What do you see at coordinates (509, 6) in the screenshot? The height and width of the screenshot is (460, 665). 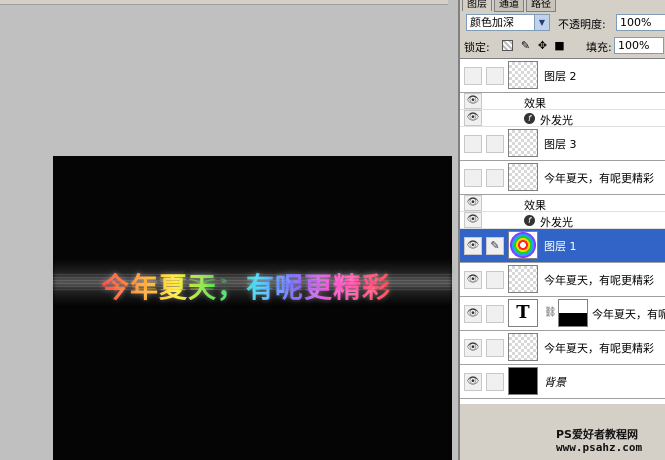 I see `tab-channels: 通道` at bounding box center [509, 6].